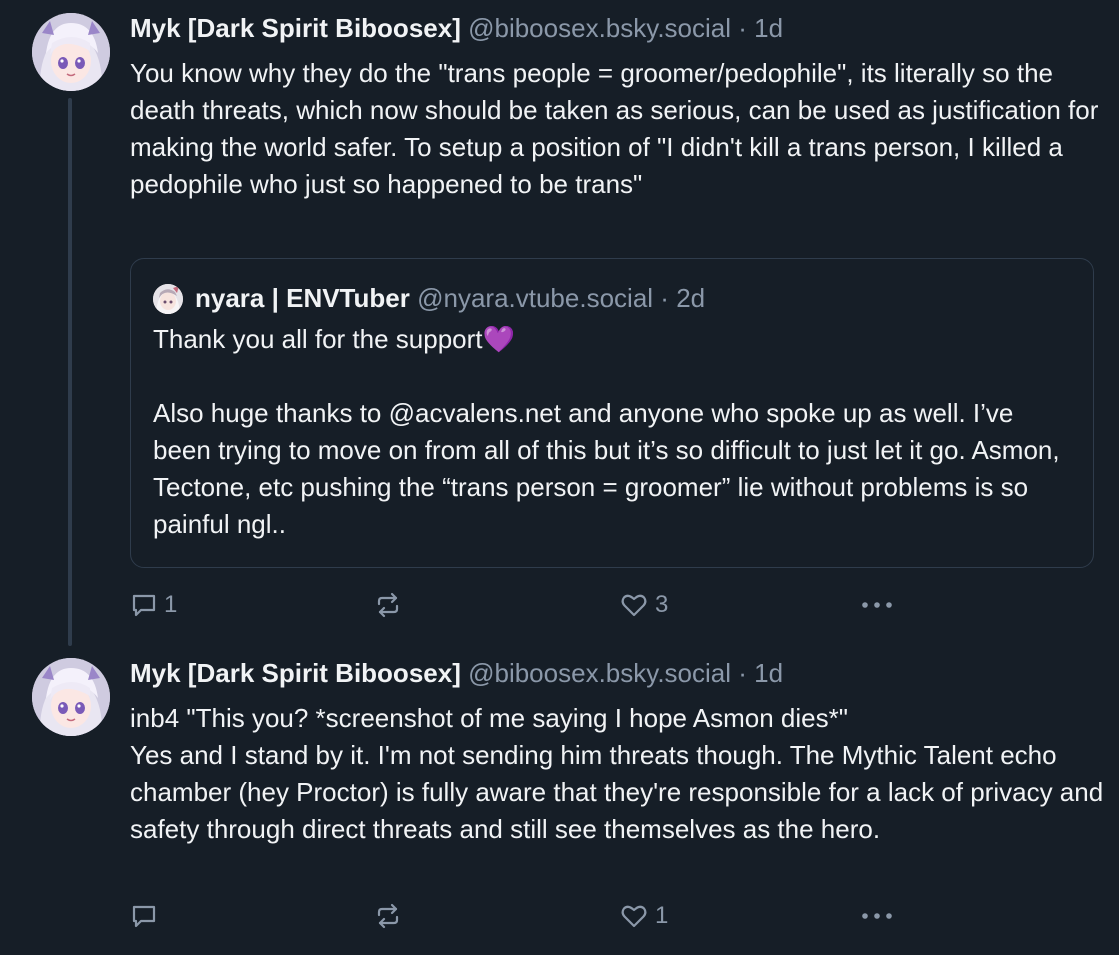 The width and height of the screenshot is (1119, 955). I want to click on quoted-post-timestamp: 2d, so click(690, 298).